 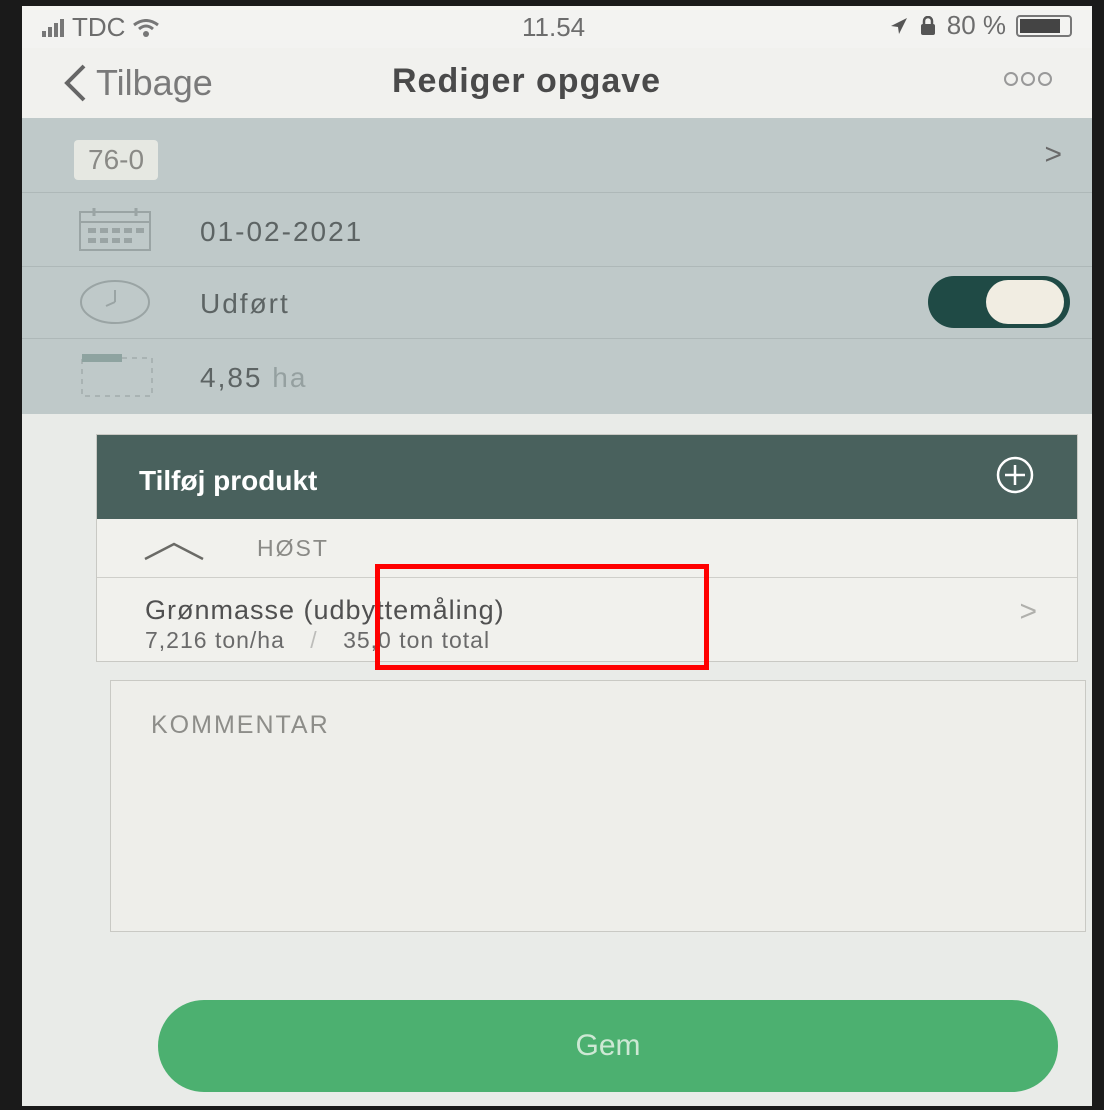 What do you see at coordinates (293, 548) in the screenshot?
I see `harvest-section-label: HØST` at bounding box center [293, 548].